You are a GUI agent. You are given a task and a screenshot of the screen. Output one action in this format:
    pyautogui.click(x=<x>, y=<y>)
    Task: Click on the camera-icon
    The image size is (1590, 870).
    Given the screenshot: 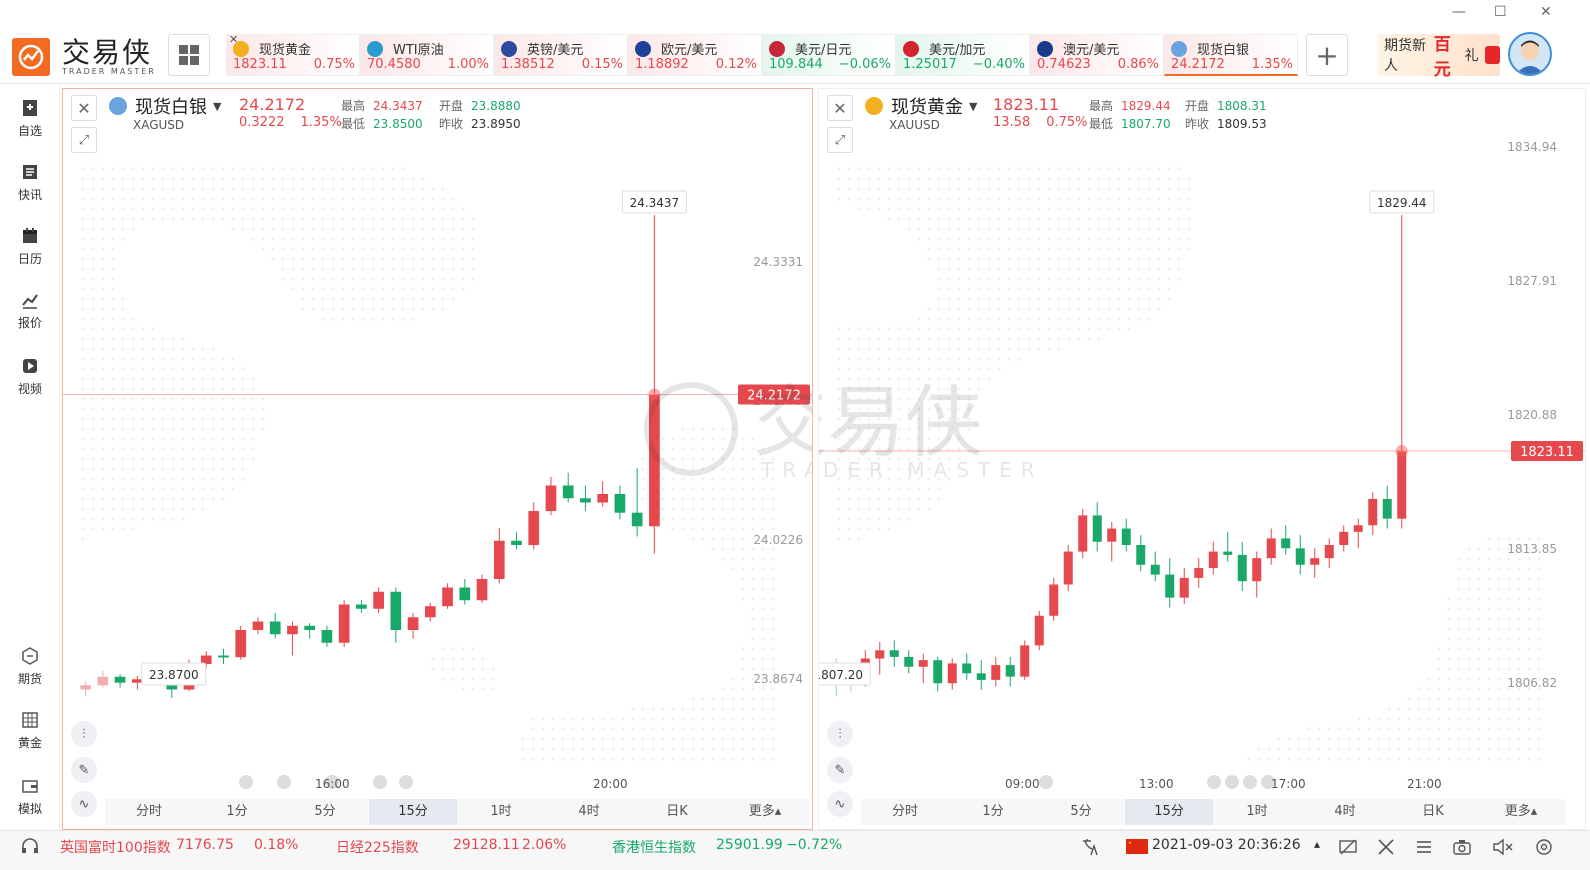 What is the action you would take?
    pyautogui.click(x=1462, y=849)
    